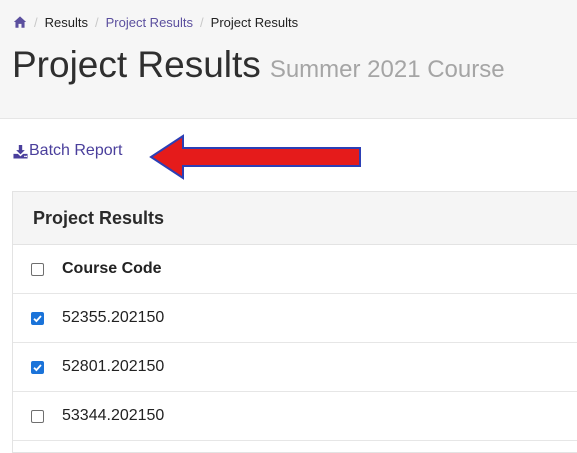  Describe the element at coordinates (113, 415) in the screenshot. I see `course-code: 53344.202150` at that location.